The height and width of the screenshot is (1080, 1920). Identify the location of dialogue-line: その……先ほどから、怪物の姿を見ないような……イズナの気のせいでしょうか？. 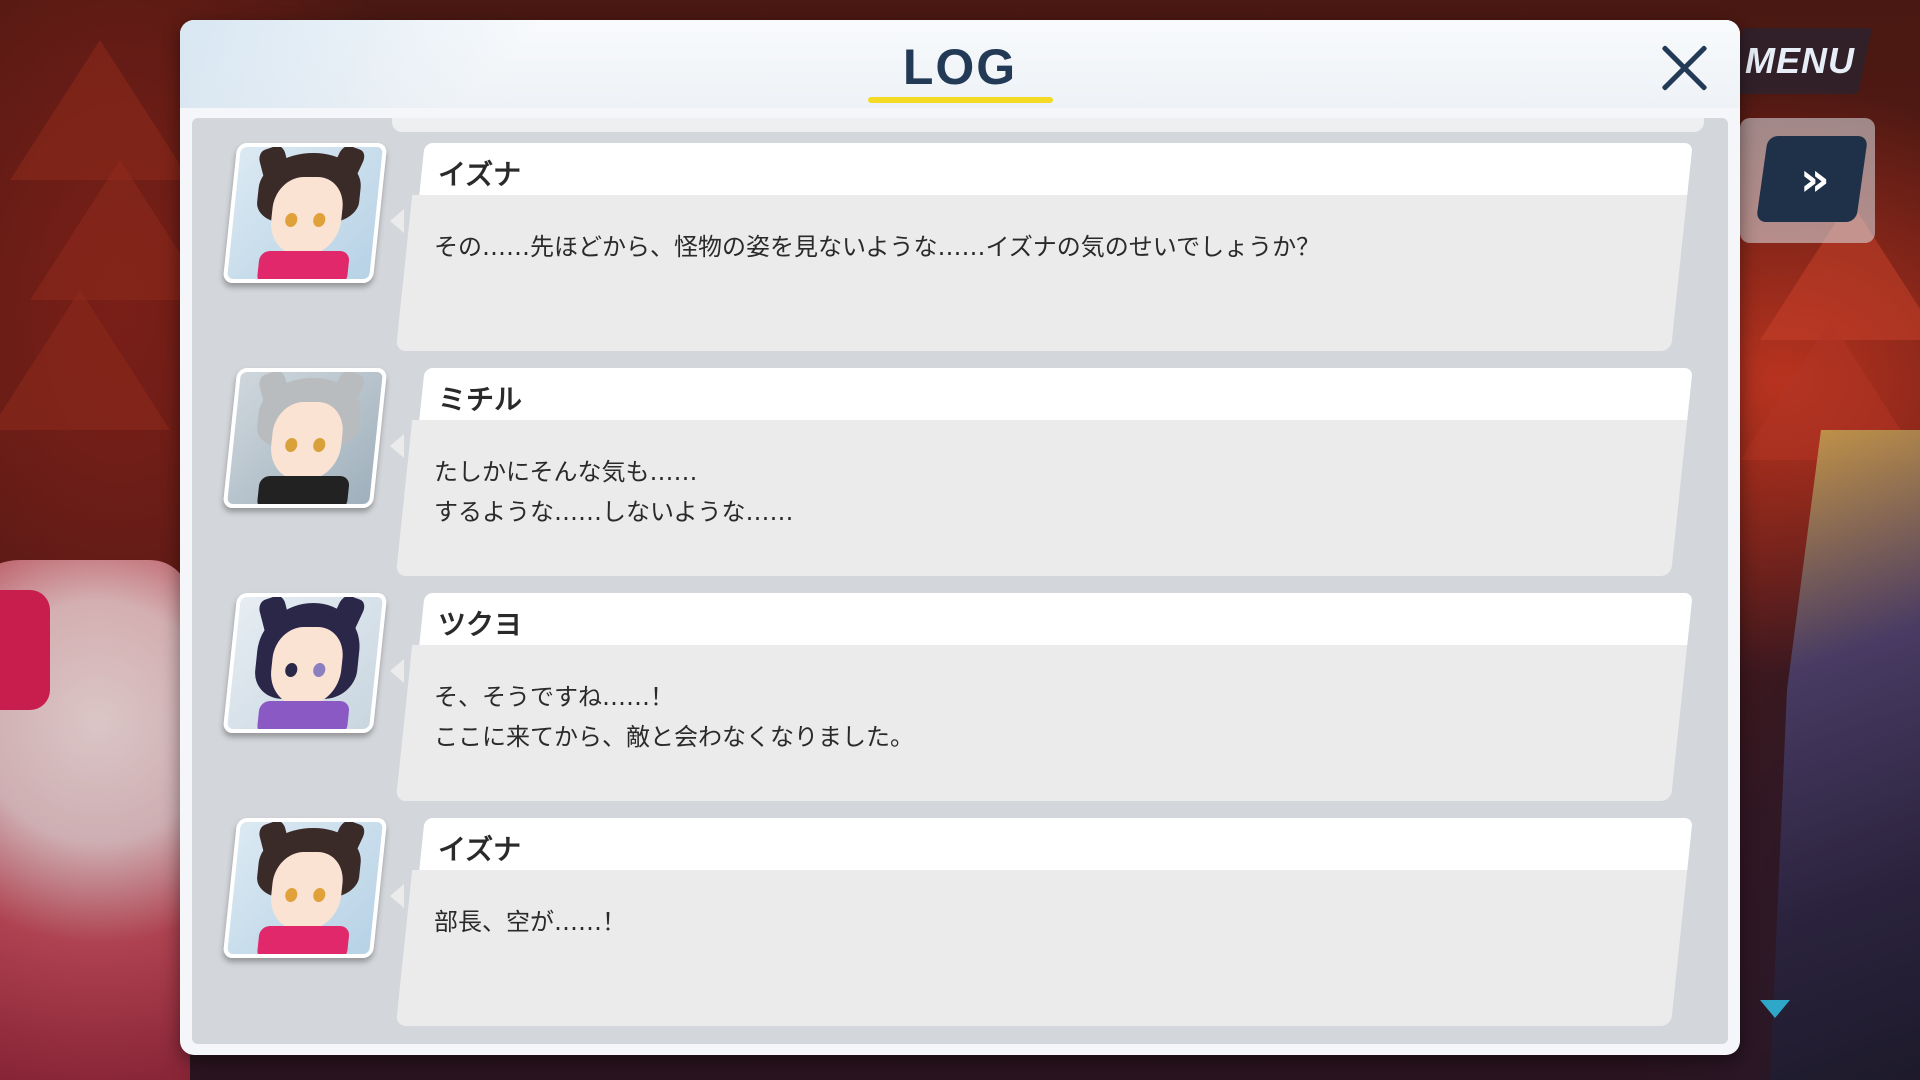
(877, 247).